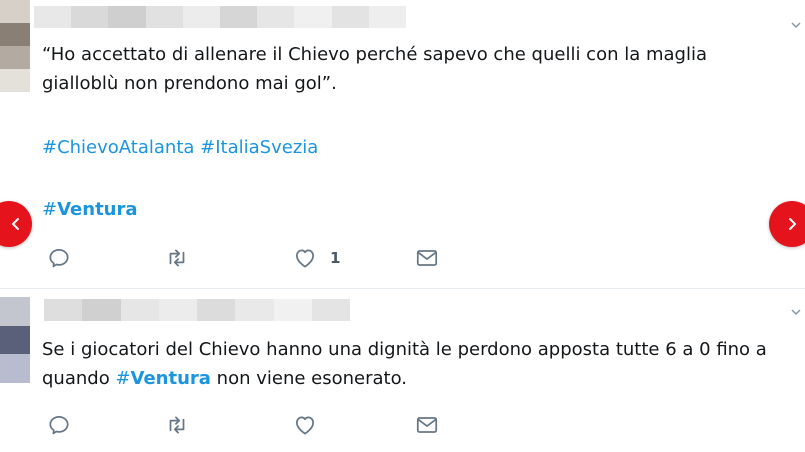 The height and width of the screenshot is (452, 805). What do you see at coordinates (309, 378) in the screenshot?
I see `text-segment: non viene esonerato.` at bounding box center [309, 378].